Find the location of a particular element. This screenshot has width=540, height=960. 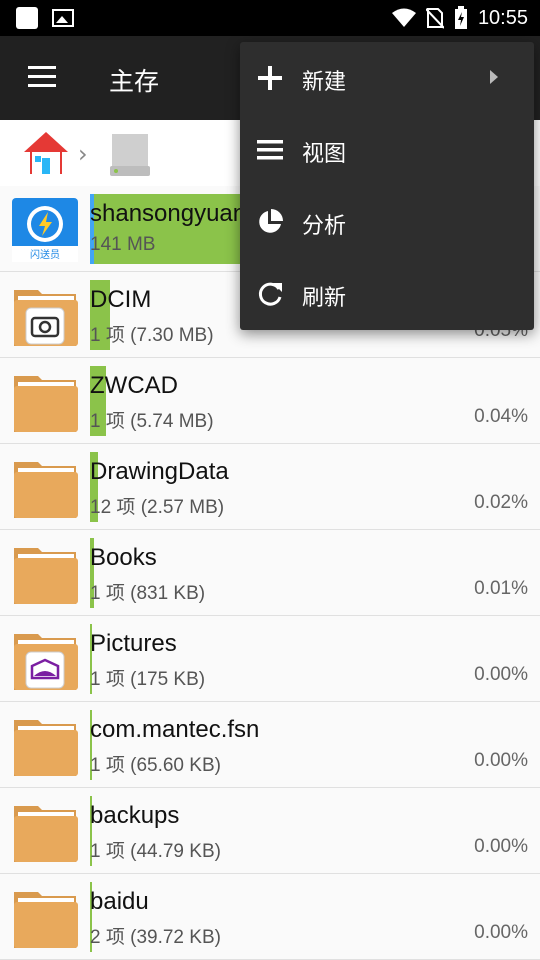

submenu-arrow-icon is located at coordinates (494, 77).